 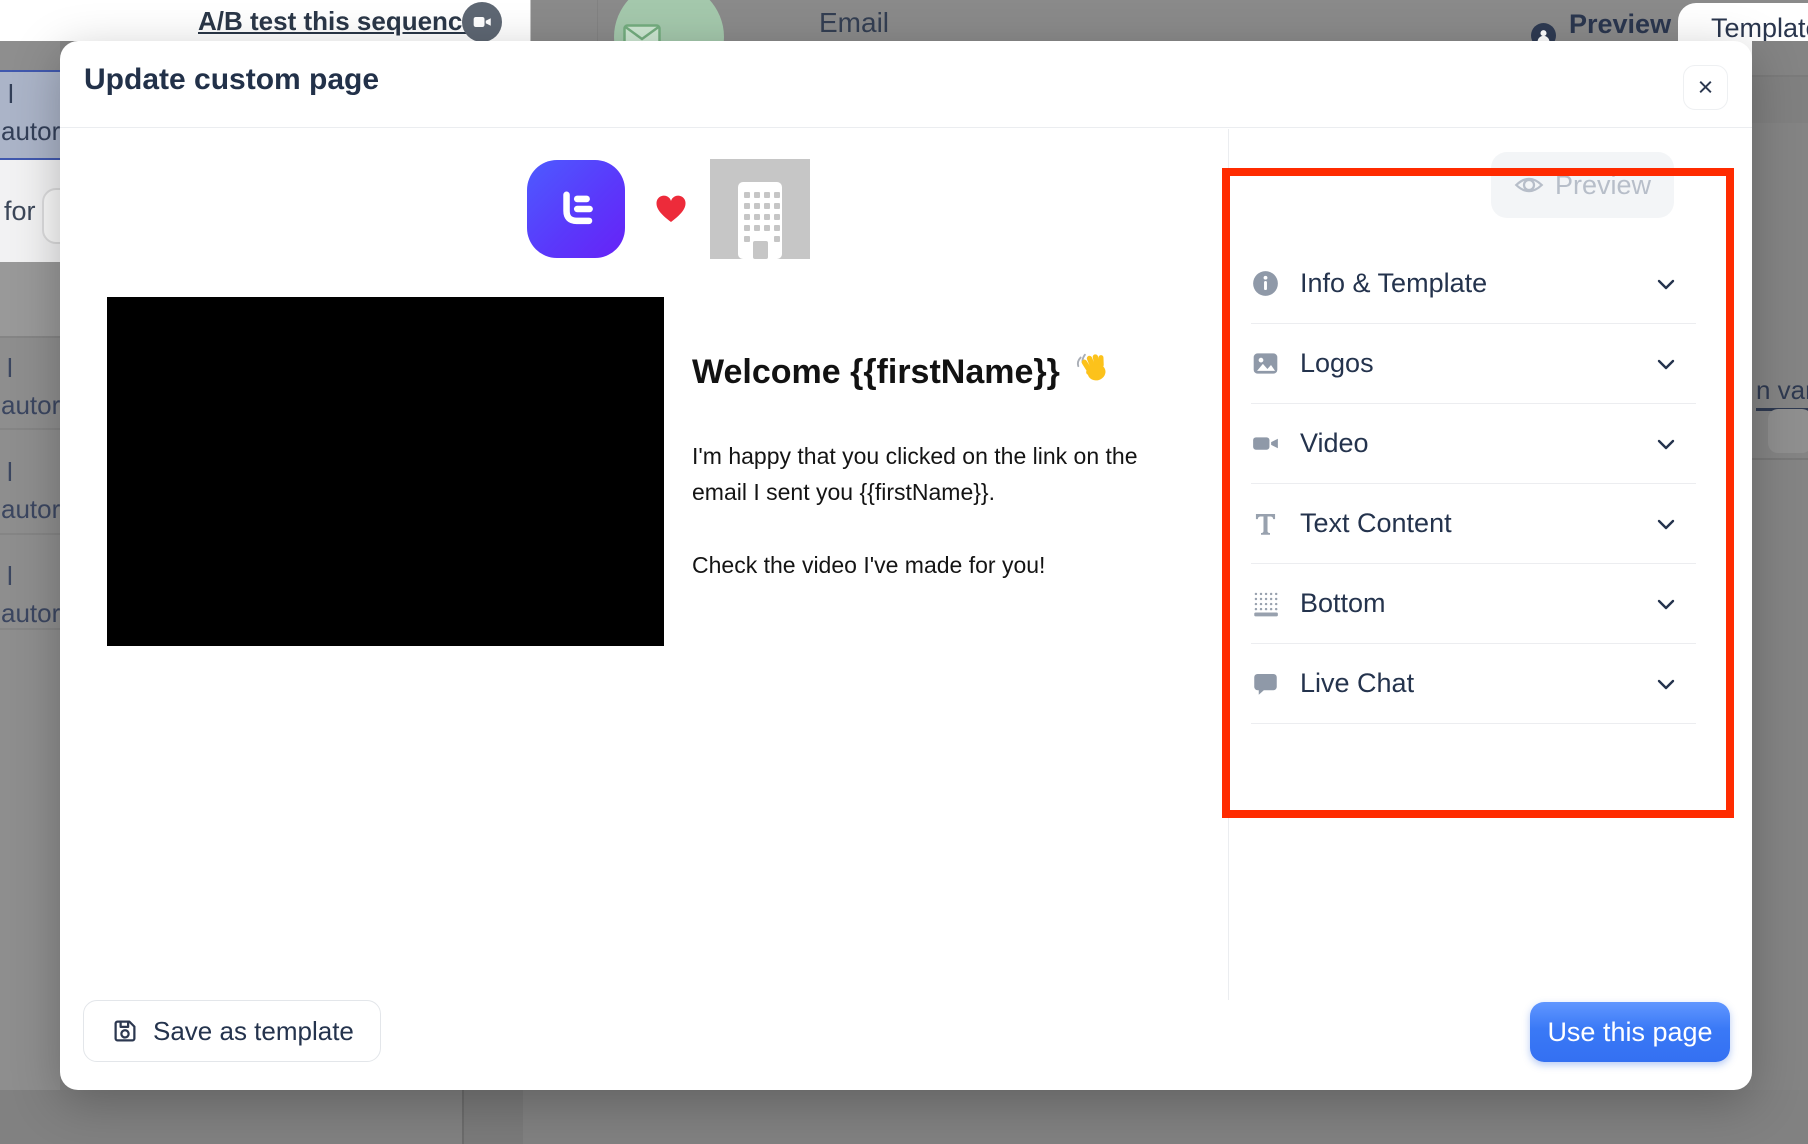 What do you see at coordinates (1394, 283) in the screenshot?
I see `accordion-label: Info & Template` at bounding box center [1394, 283].